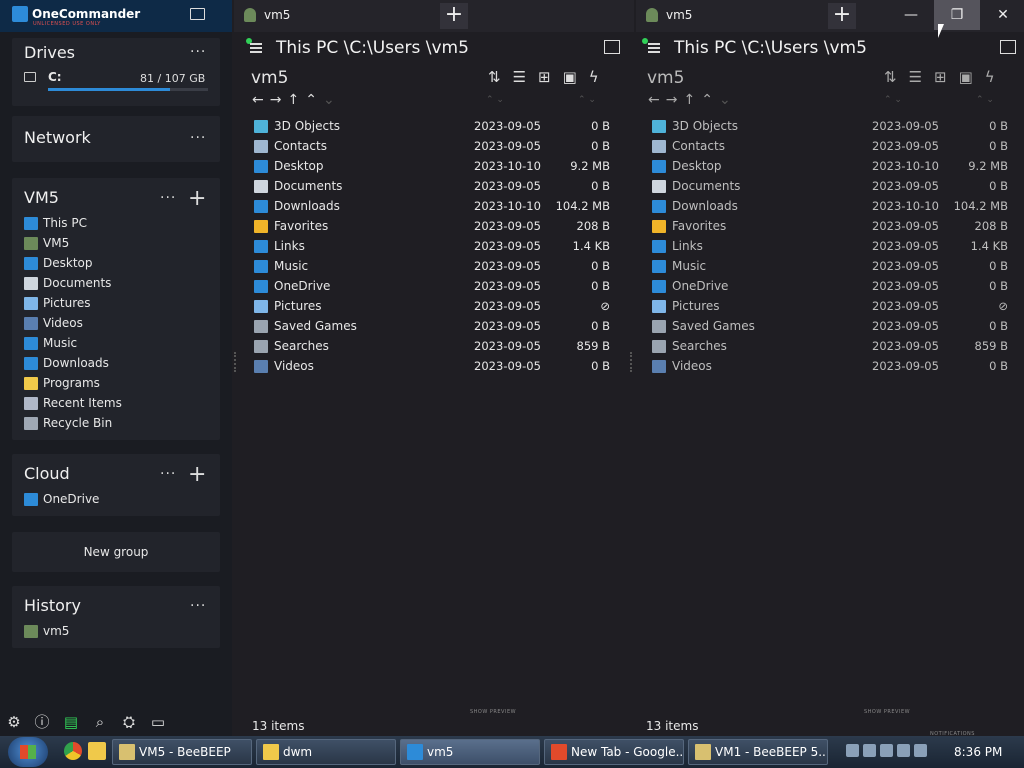 This screenshot has width=1024, height=768. What do you see at coordinates (73, 403) in the screenshot?
I see `sidebar-item: Recent Items` at bounding box center [73, 403].